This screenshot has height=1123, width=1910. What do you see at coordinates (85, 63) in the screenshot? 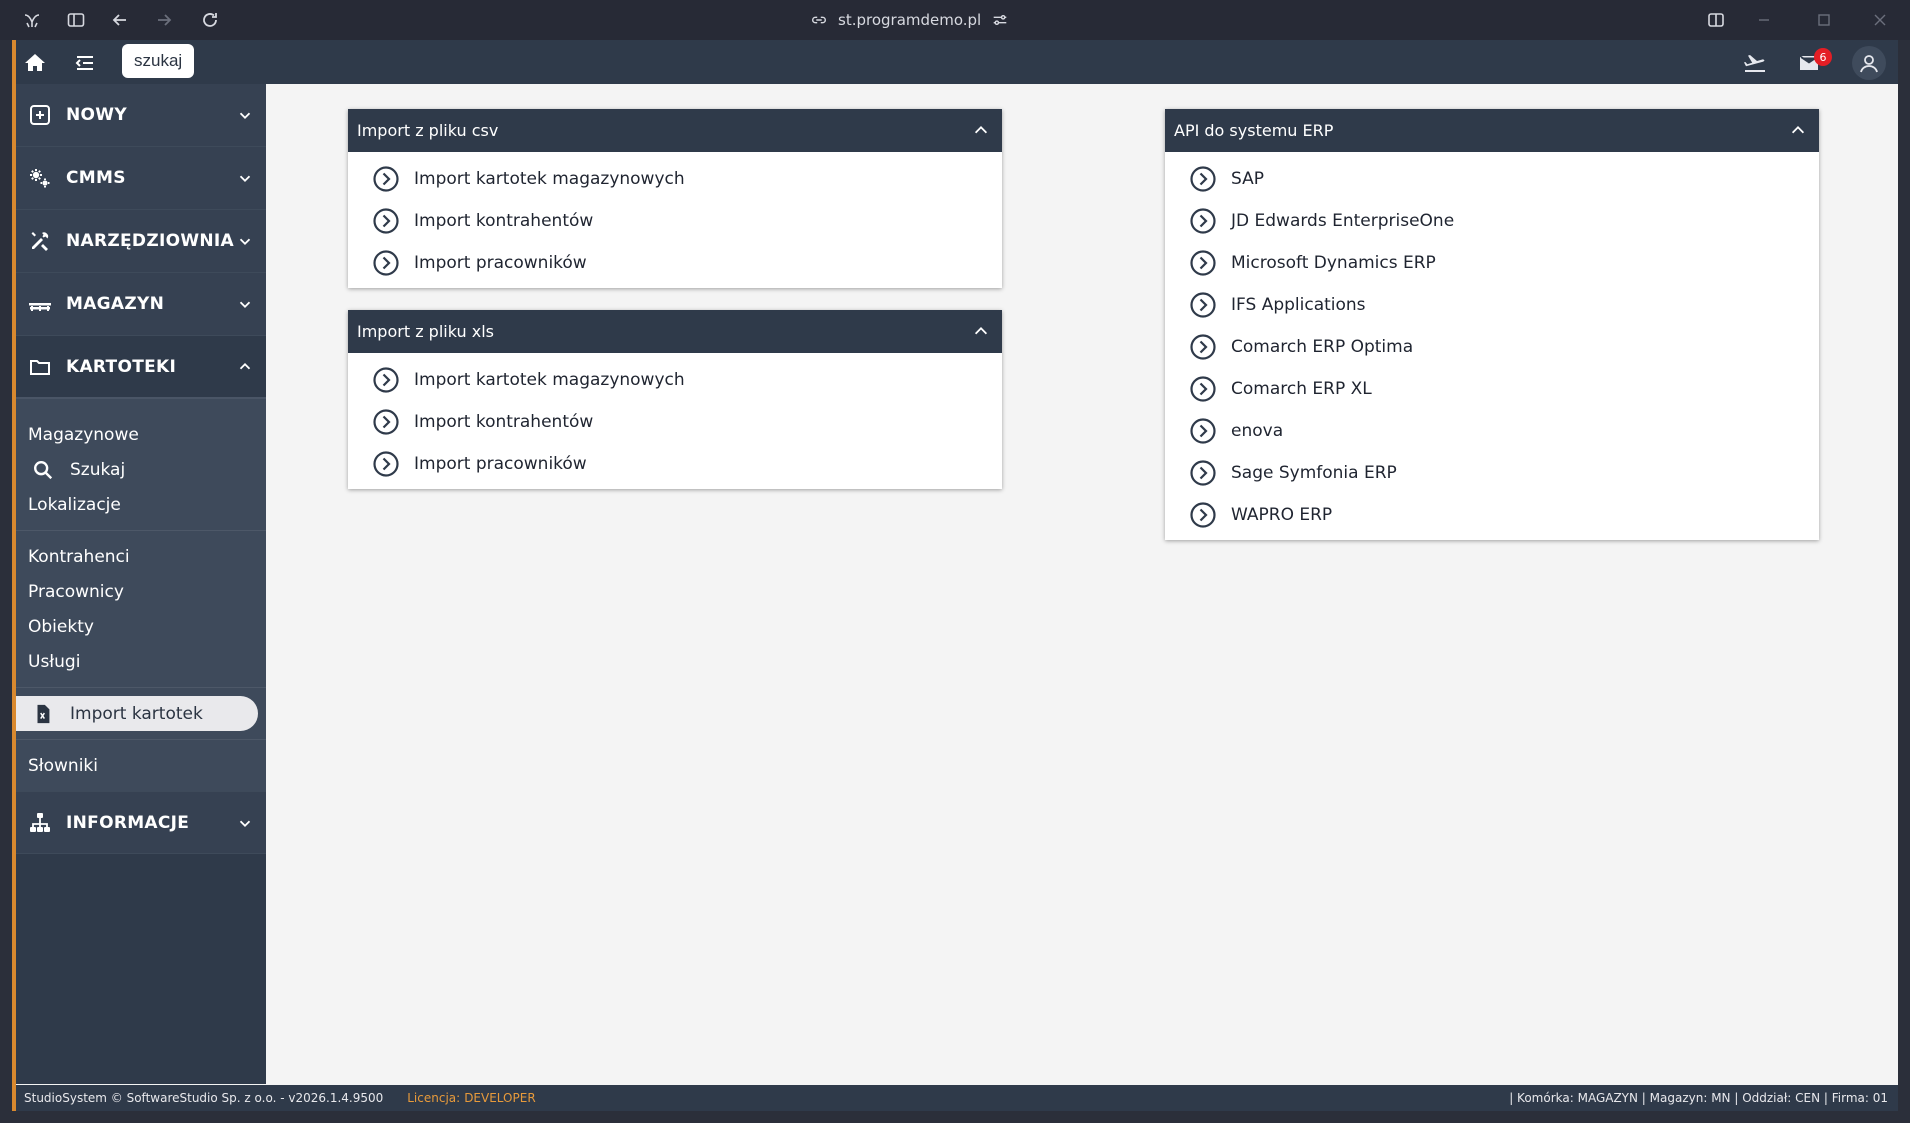
I see `menu-collapse-icon` at bounding box center [85, 63].